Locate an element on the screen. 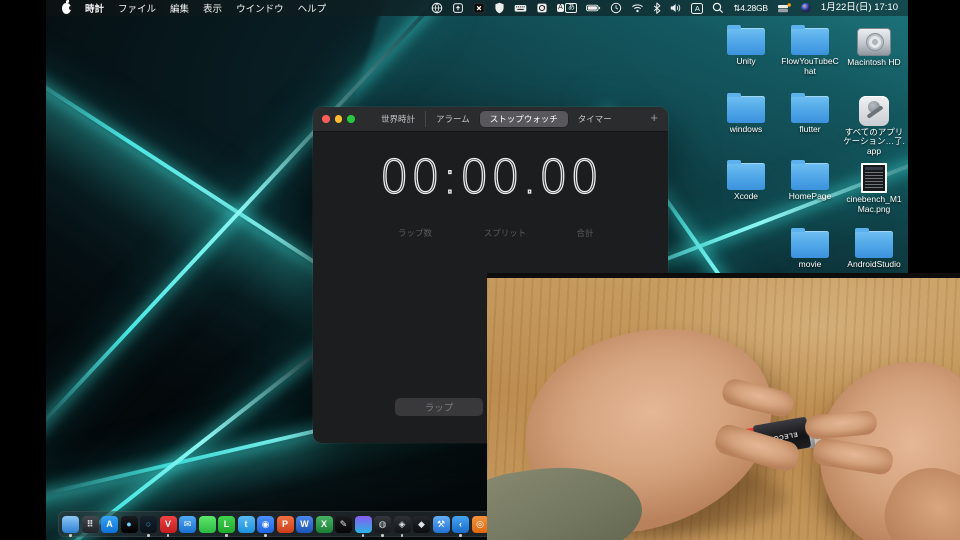 Image resolution: width=960 pixels, height=540 pixels. menu-2: ファイル is located at coordinates (137, 8).